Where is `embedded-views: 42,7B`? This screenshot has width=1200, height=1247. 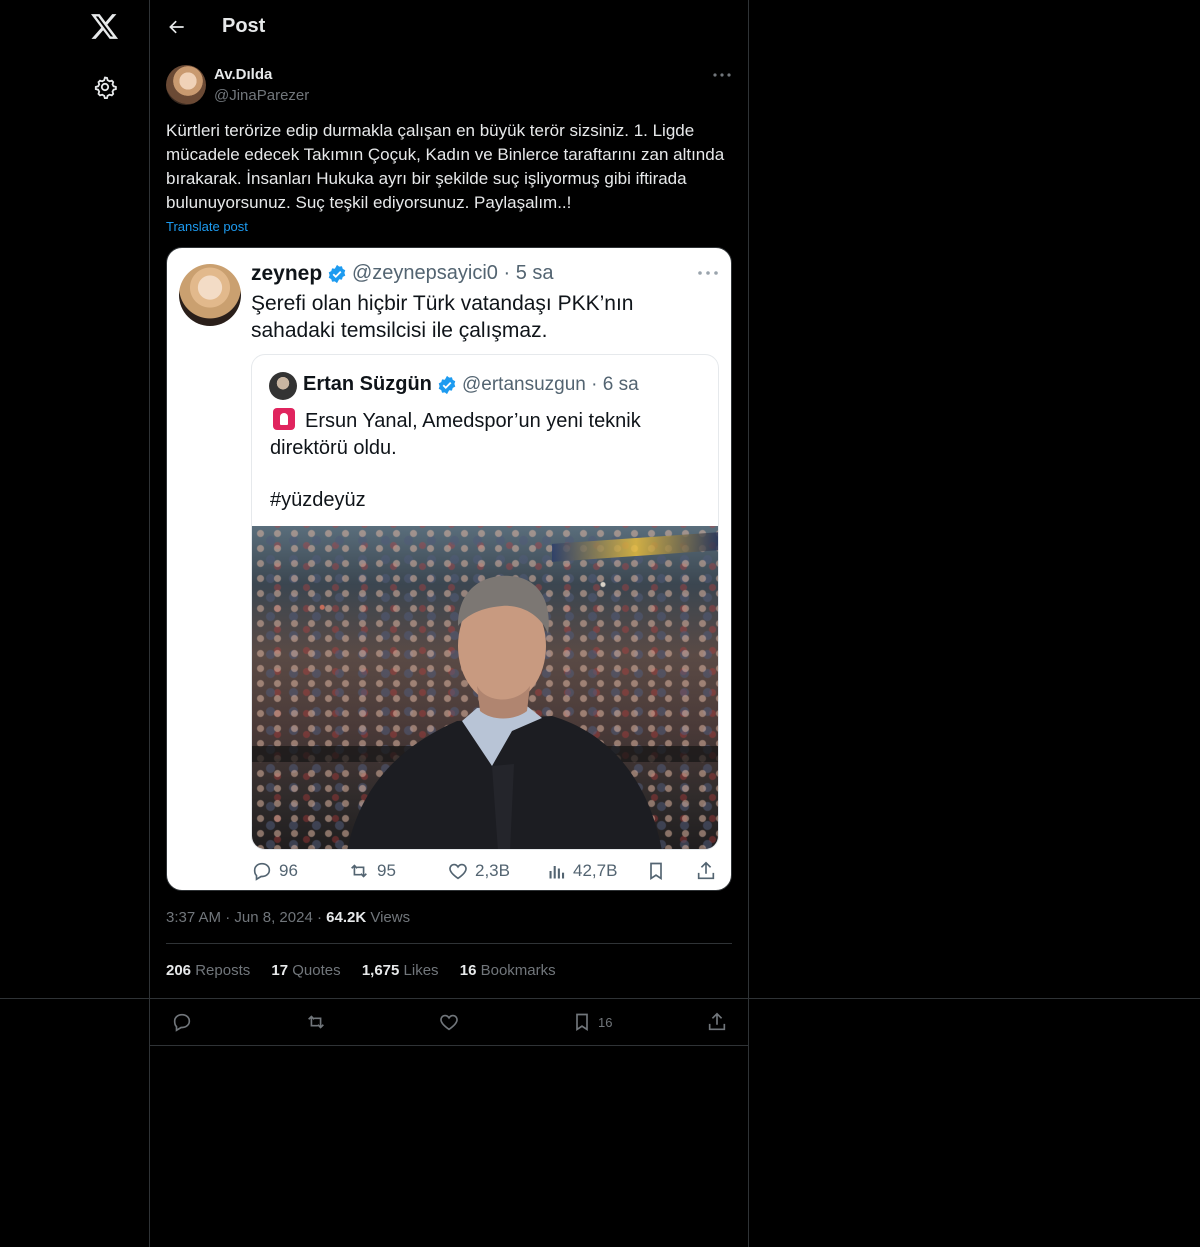
embedded-views: 42,7B is located at coordinates (582, 871).